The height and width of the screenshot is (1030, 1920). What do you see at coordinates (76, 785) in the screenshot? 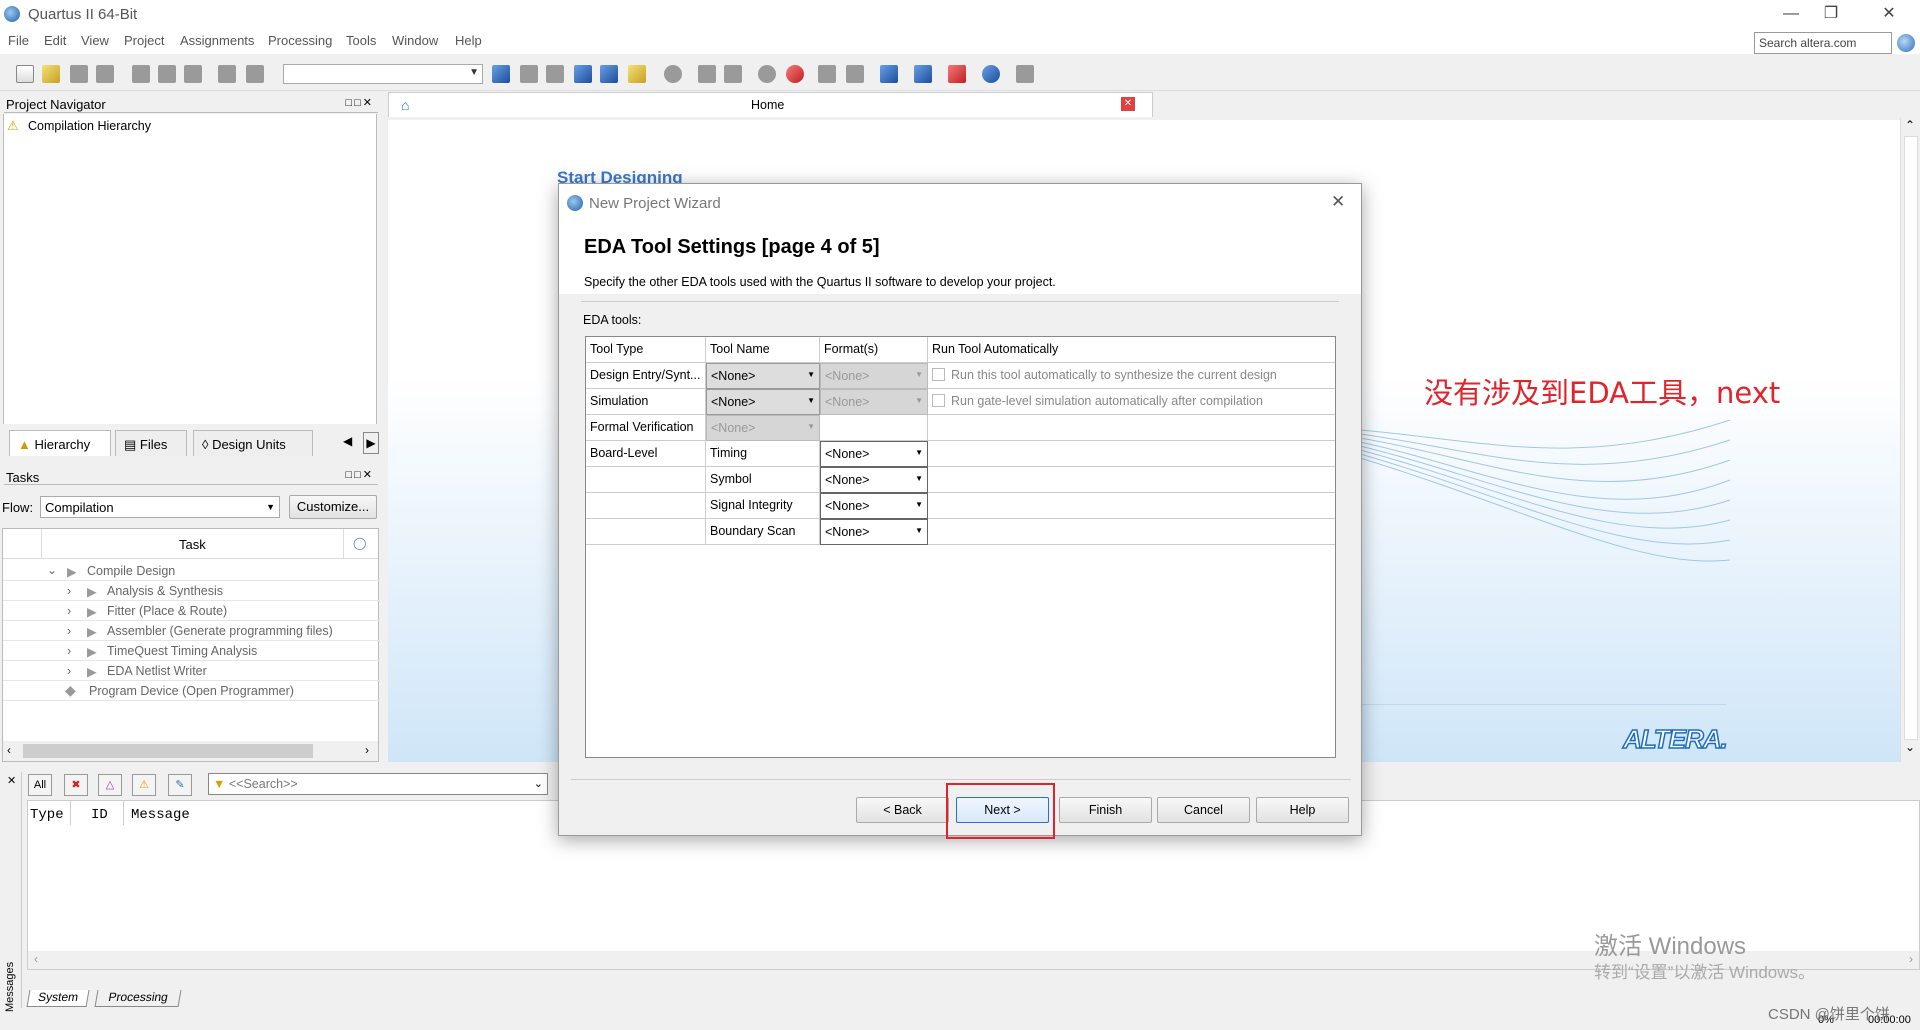
I see `error-filter-icon: ✖` at bounding box center [76, 785].